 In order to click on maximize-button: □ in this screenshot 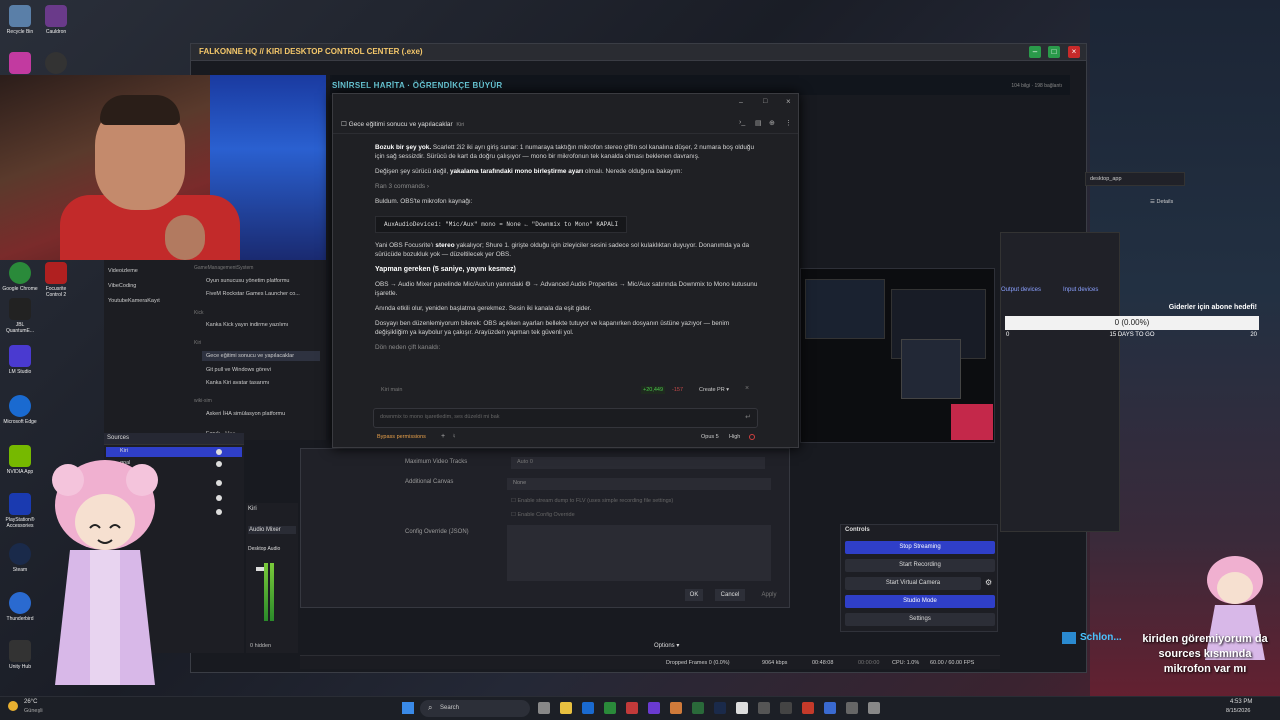, I will do `click(1054, 52)`.